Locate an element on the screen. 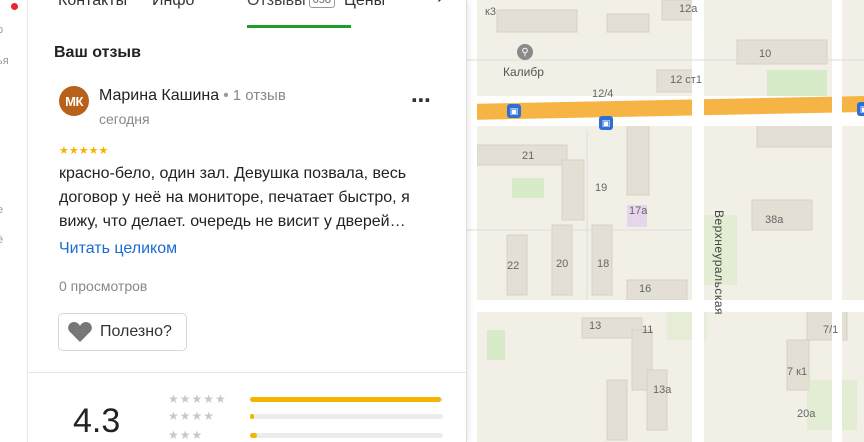 This screenshot has width=864, height=442. author-review-count: 1 отзыв is located at coordinates (259, 95).